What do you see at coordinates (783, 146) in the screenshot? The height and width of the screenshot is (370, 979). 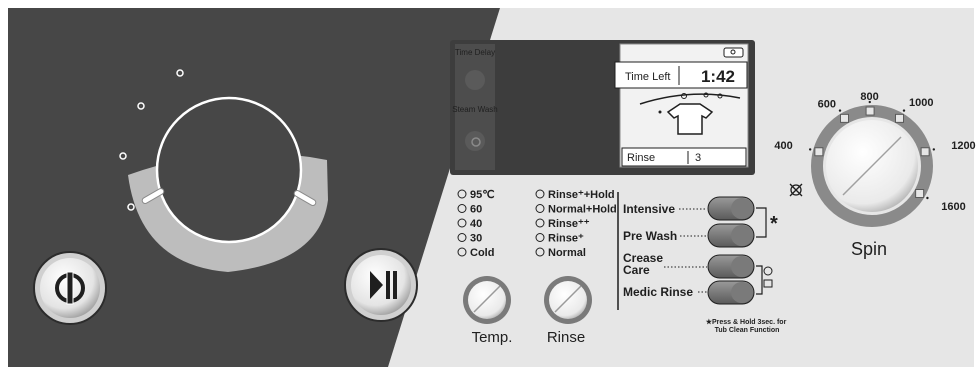 I see `spin-speed-label: 400` at bounding box center [783, 146].